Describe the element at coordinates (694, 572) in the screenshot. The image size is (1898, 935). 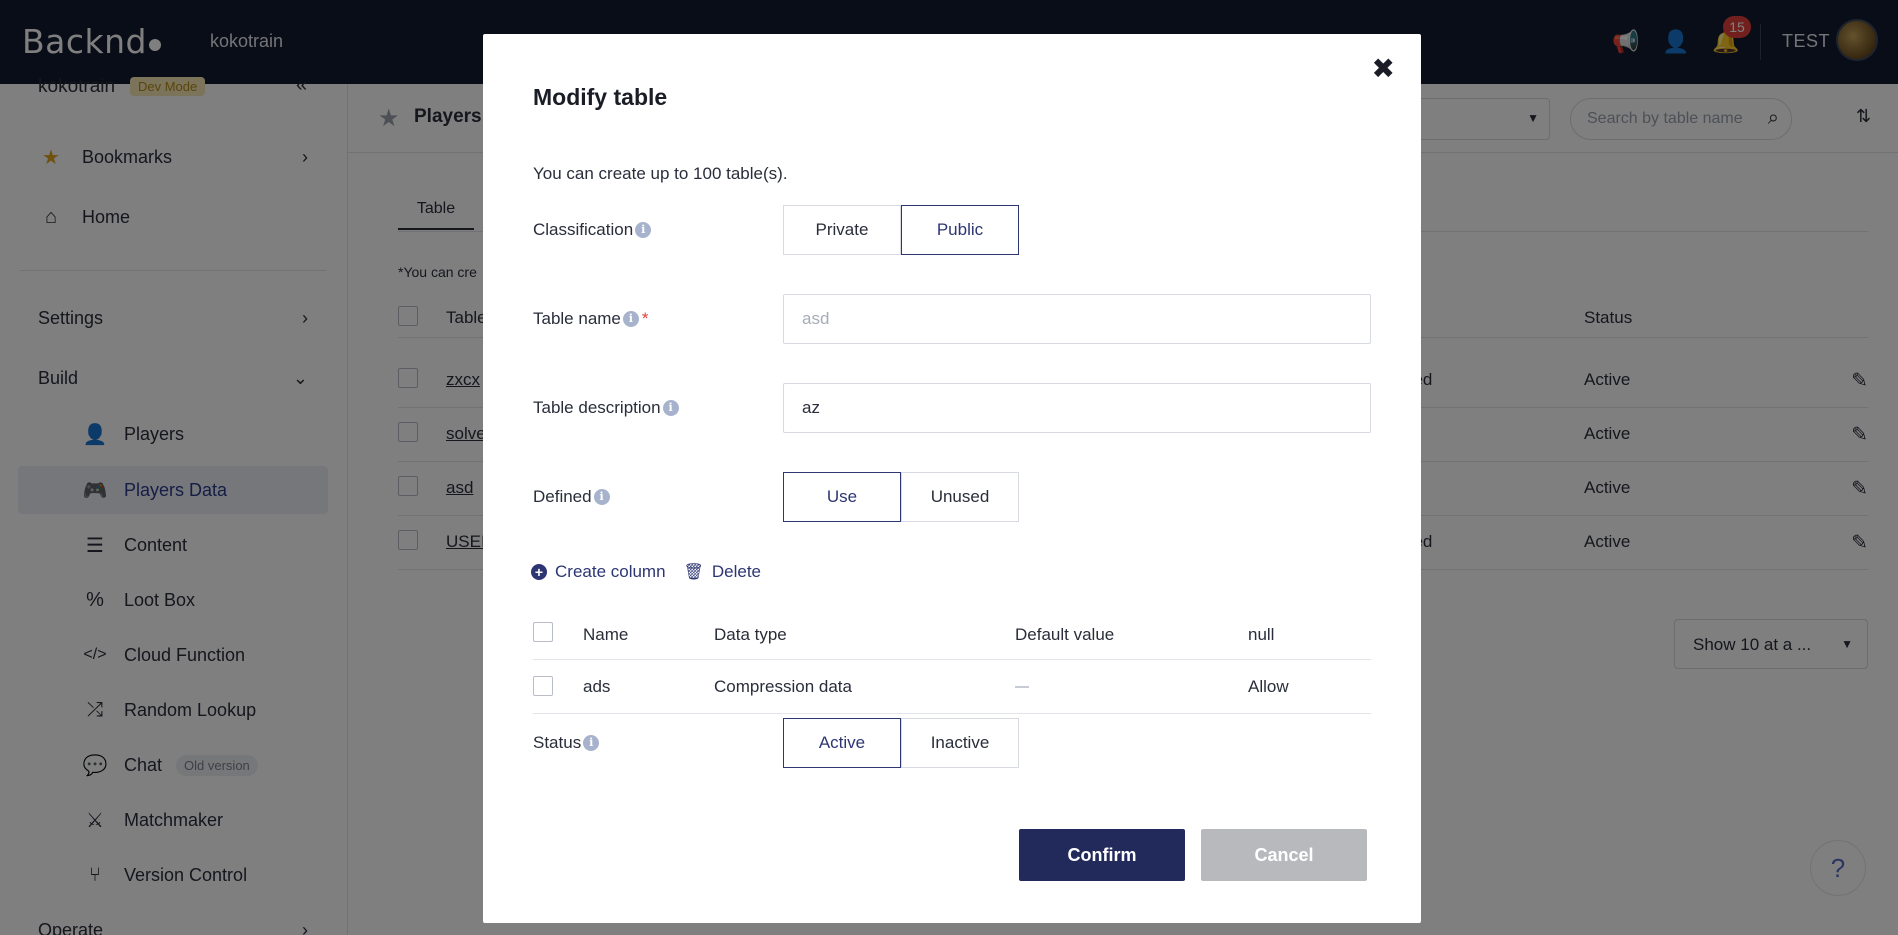
I see `trash-icon: 🗑` at that location.